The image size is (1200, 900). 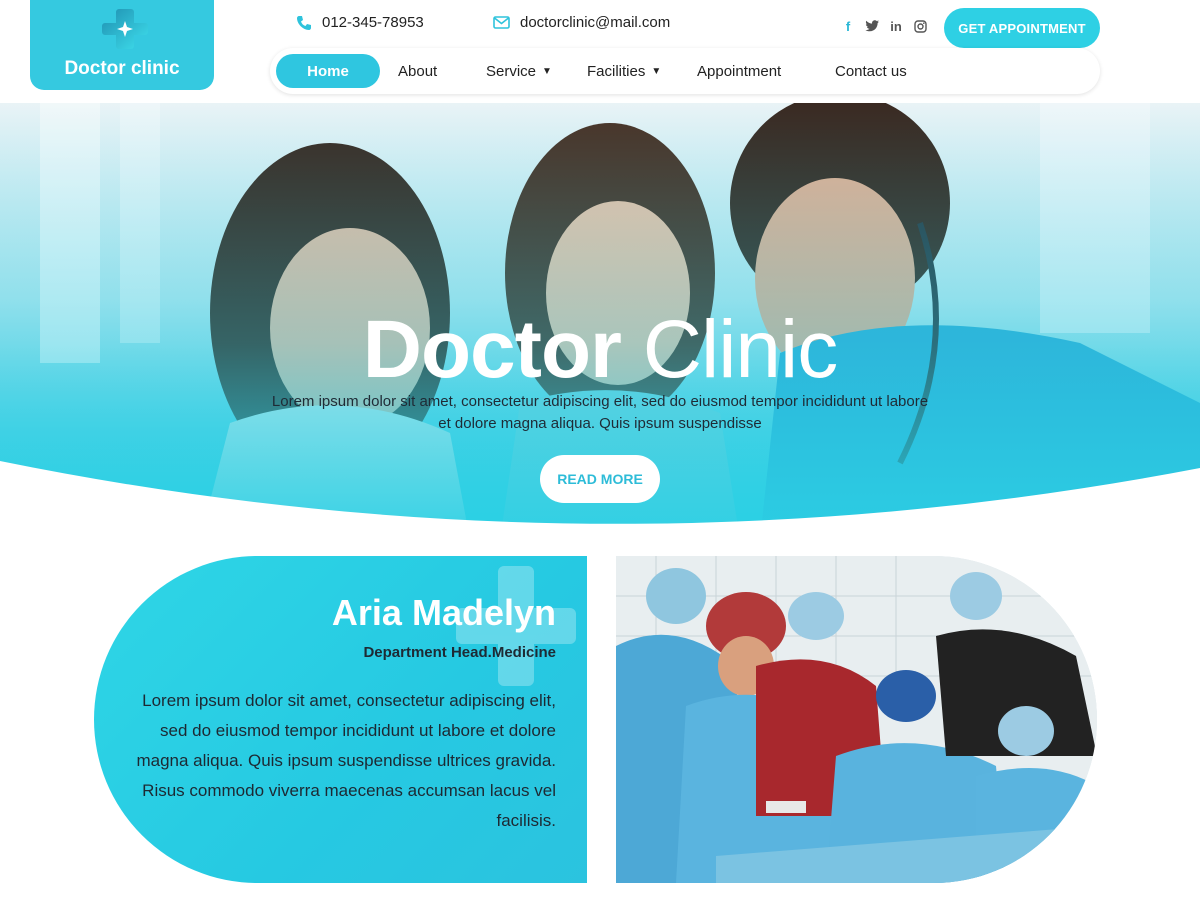 I want to click on contact-email: doctorclinic@mail.com, so click(x=581, y=22).